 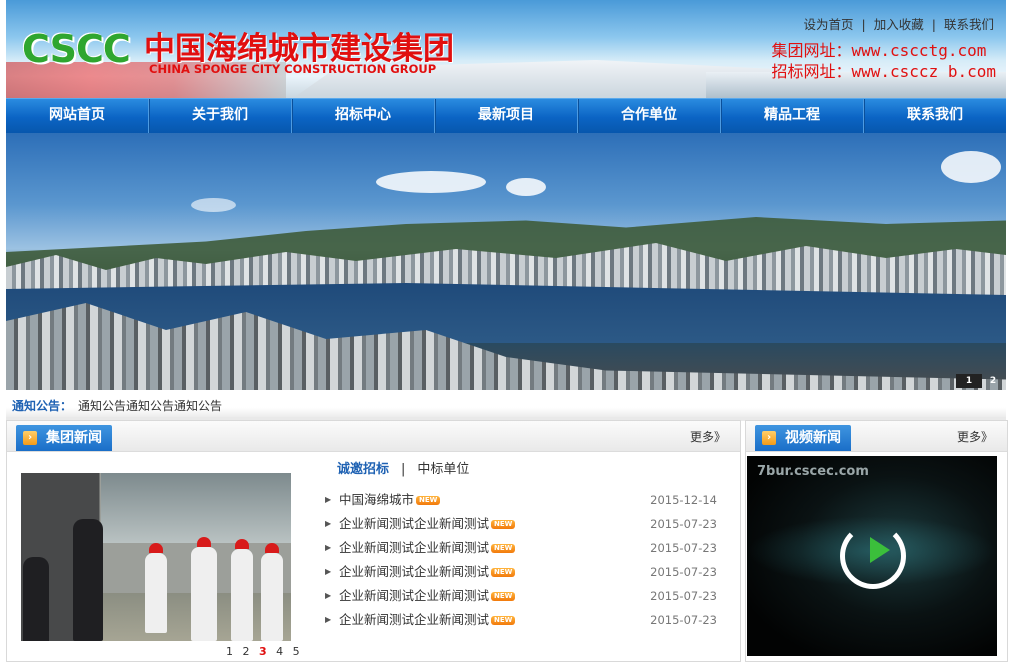 I want to click on video-news-panel: › 视频新闻 更多》 7bur.cscec.com, so click(x=876, y=541).